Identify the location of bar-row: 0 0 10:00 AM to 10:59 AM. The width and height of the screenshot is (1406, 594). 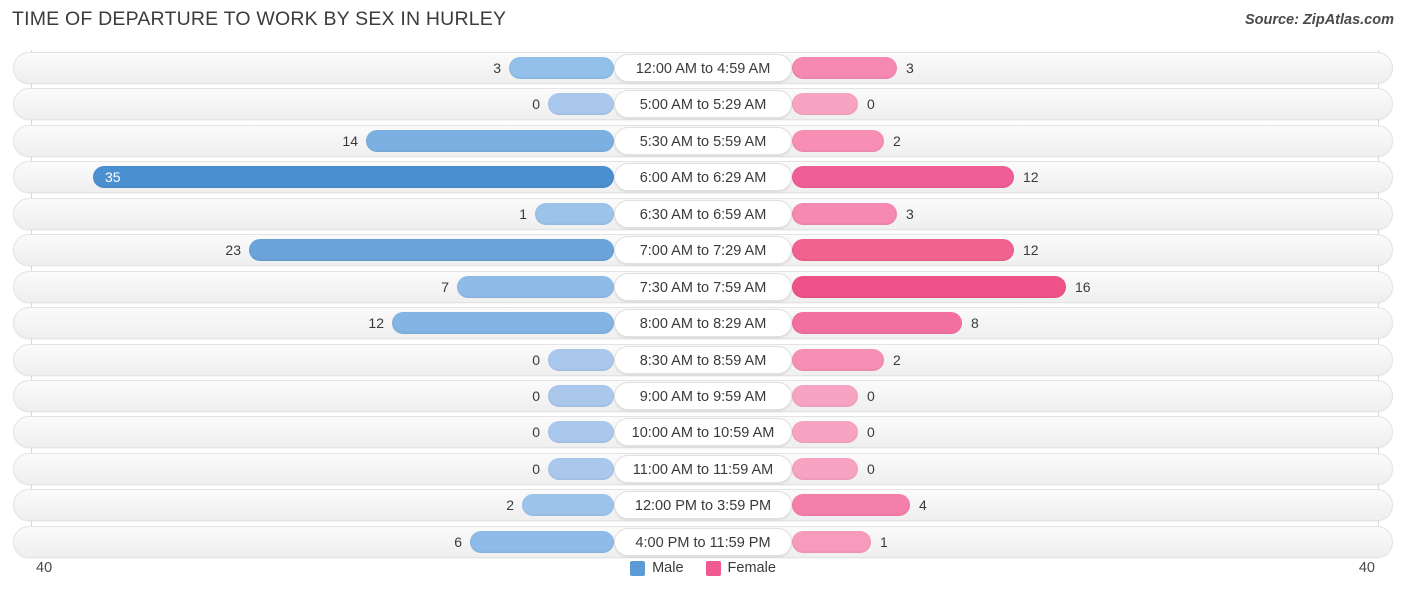
(703, 432).